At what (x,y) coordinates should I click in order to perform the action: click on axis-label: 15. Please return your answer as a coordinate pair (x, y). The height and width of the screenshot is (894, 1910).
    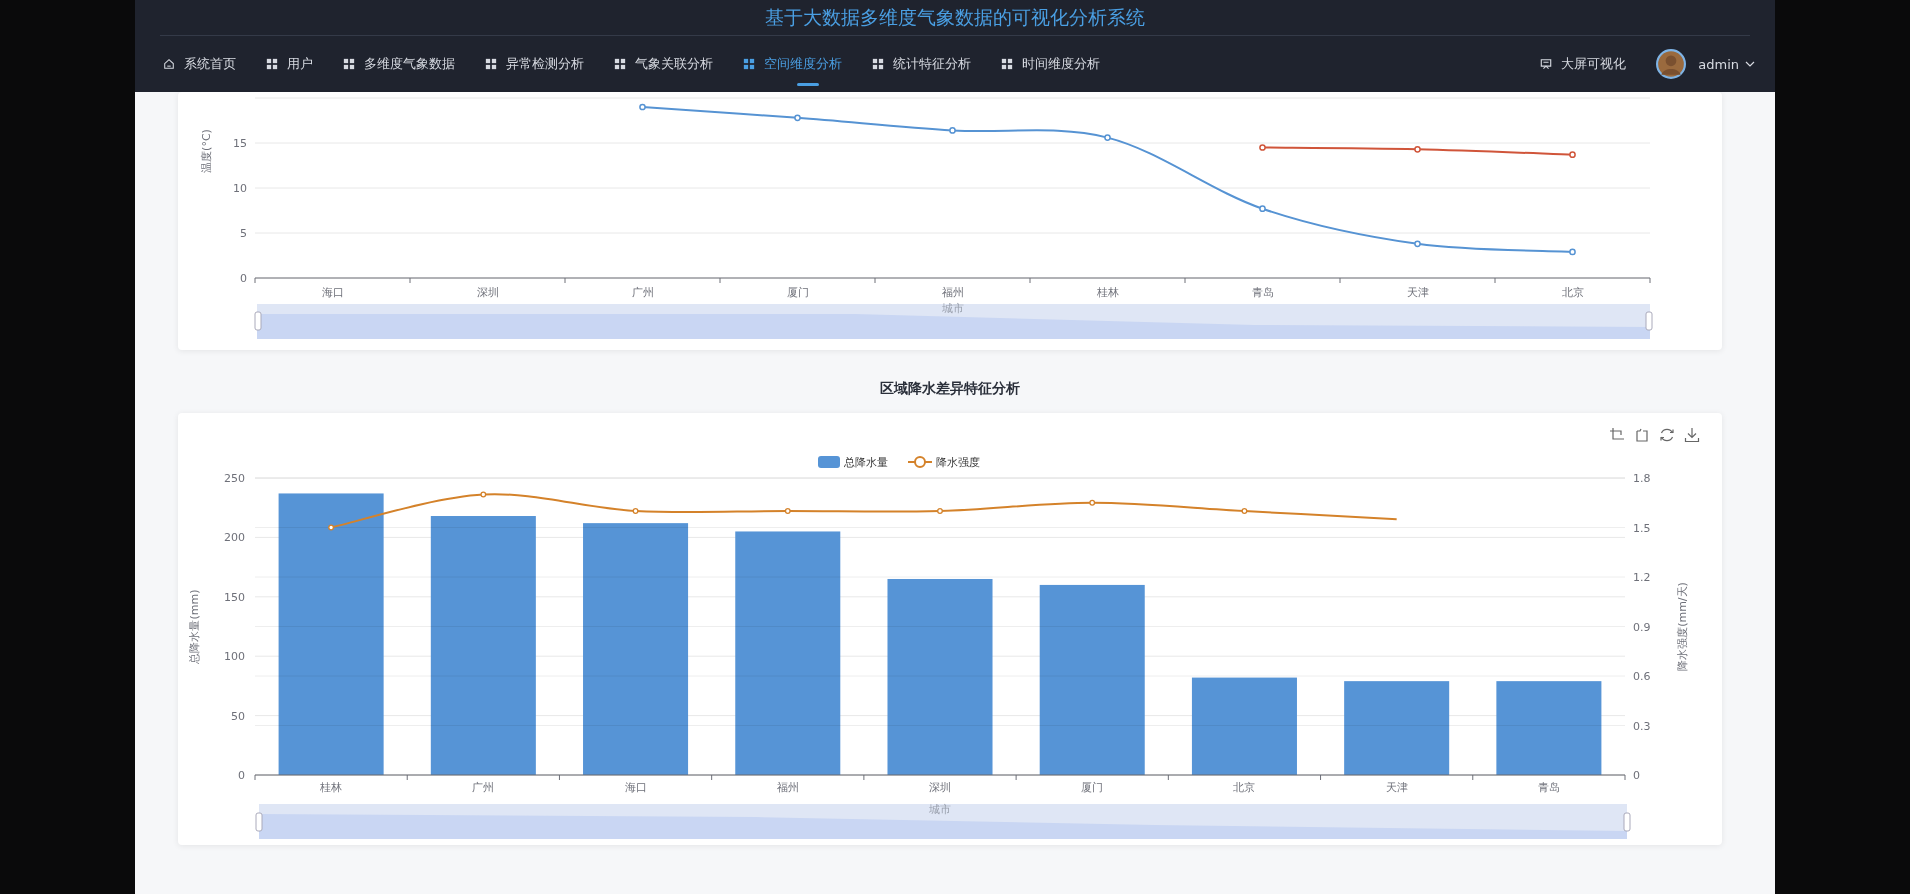
    Looking at the image, I should click on (240, 143).